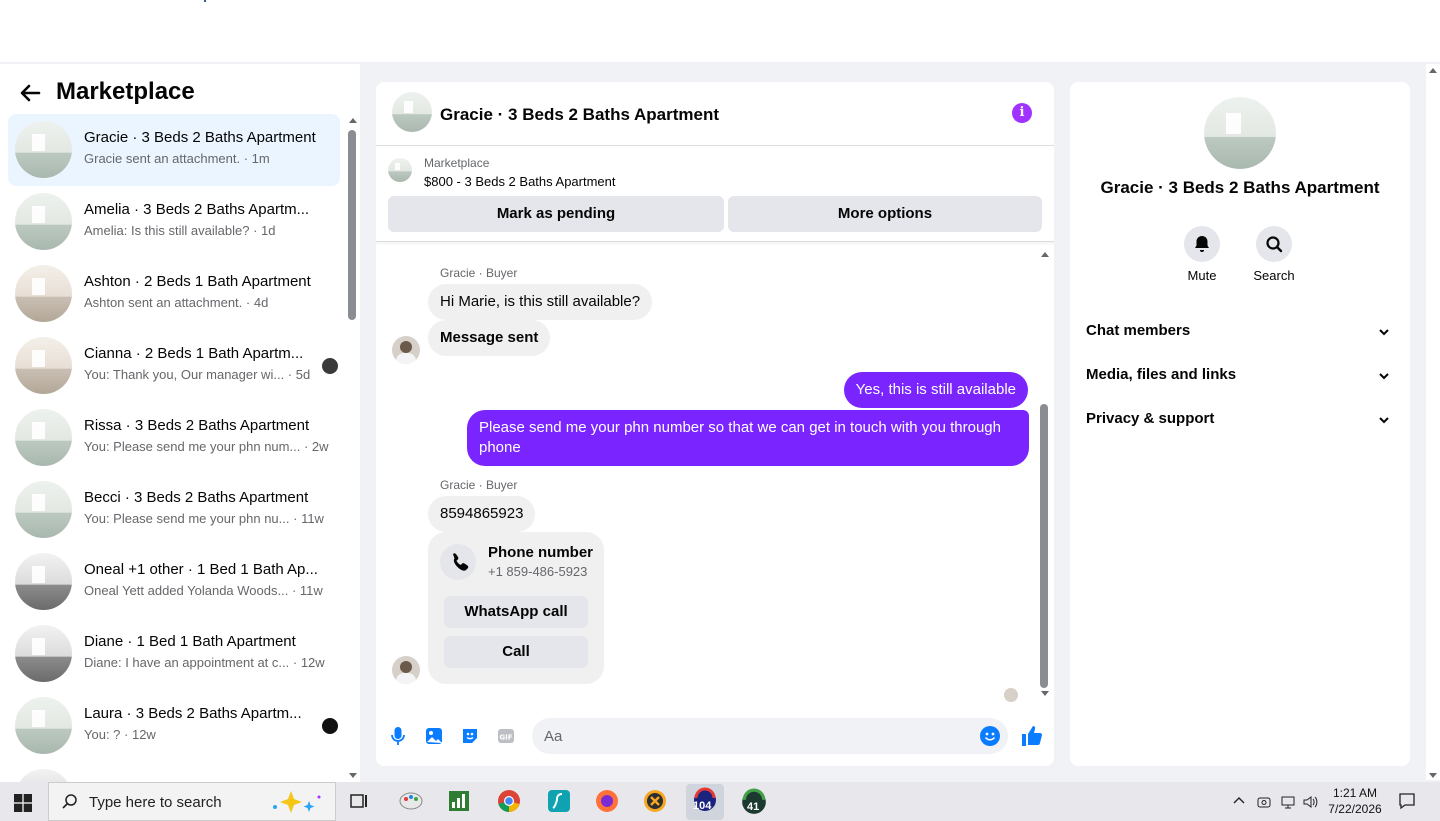 This screenshot has width=1440, height=821. Describe the element at coordinates (607, 801) in the screenshot. I see `firefox-icon` at that location.